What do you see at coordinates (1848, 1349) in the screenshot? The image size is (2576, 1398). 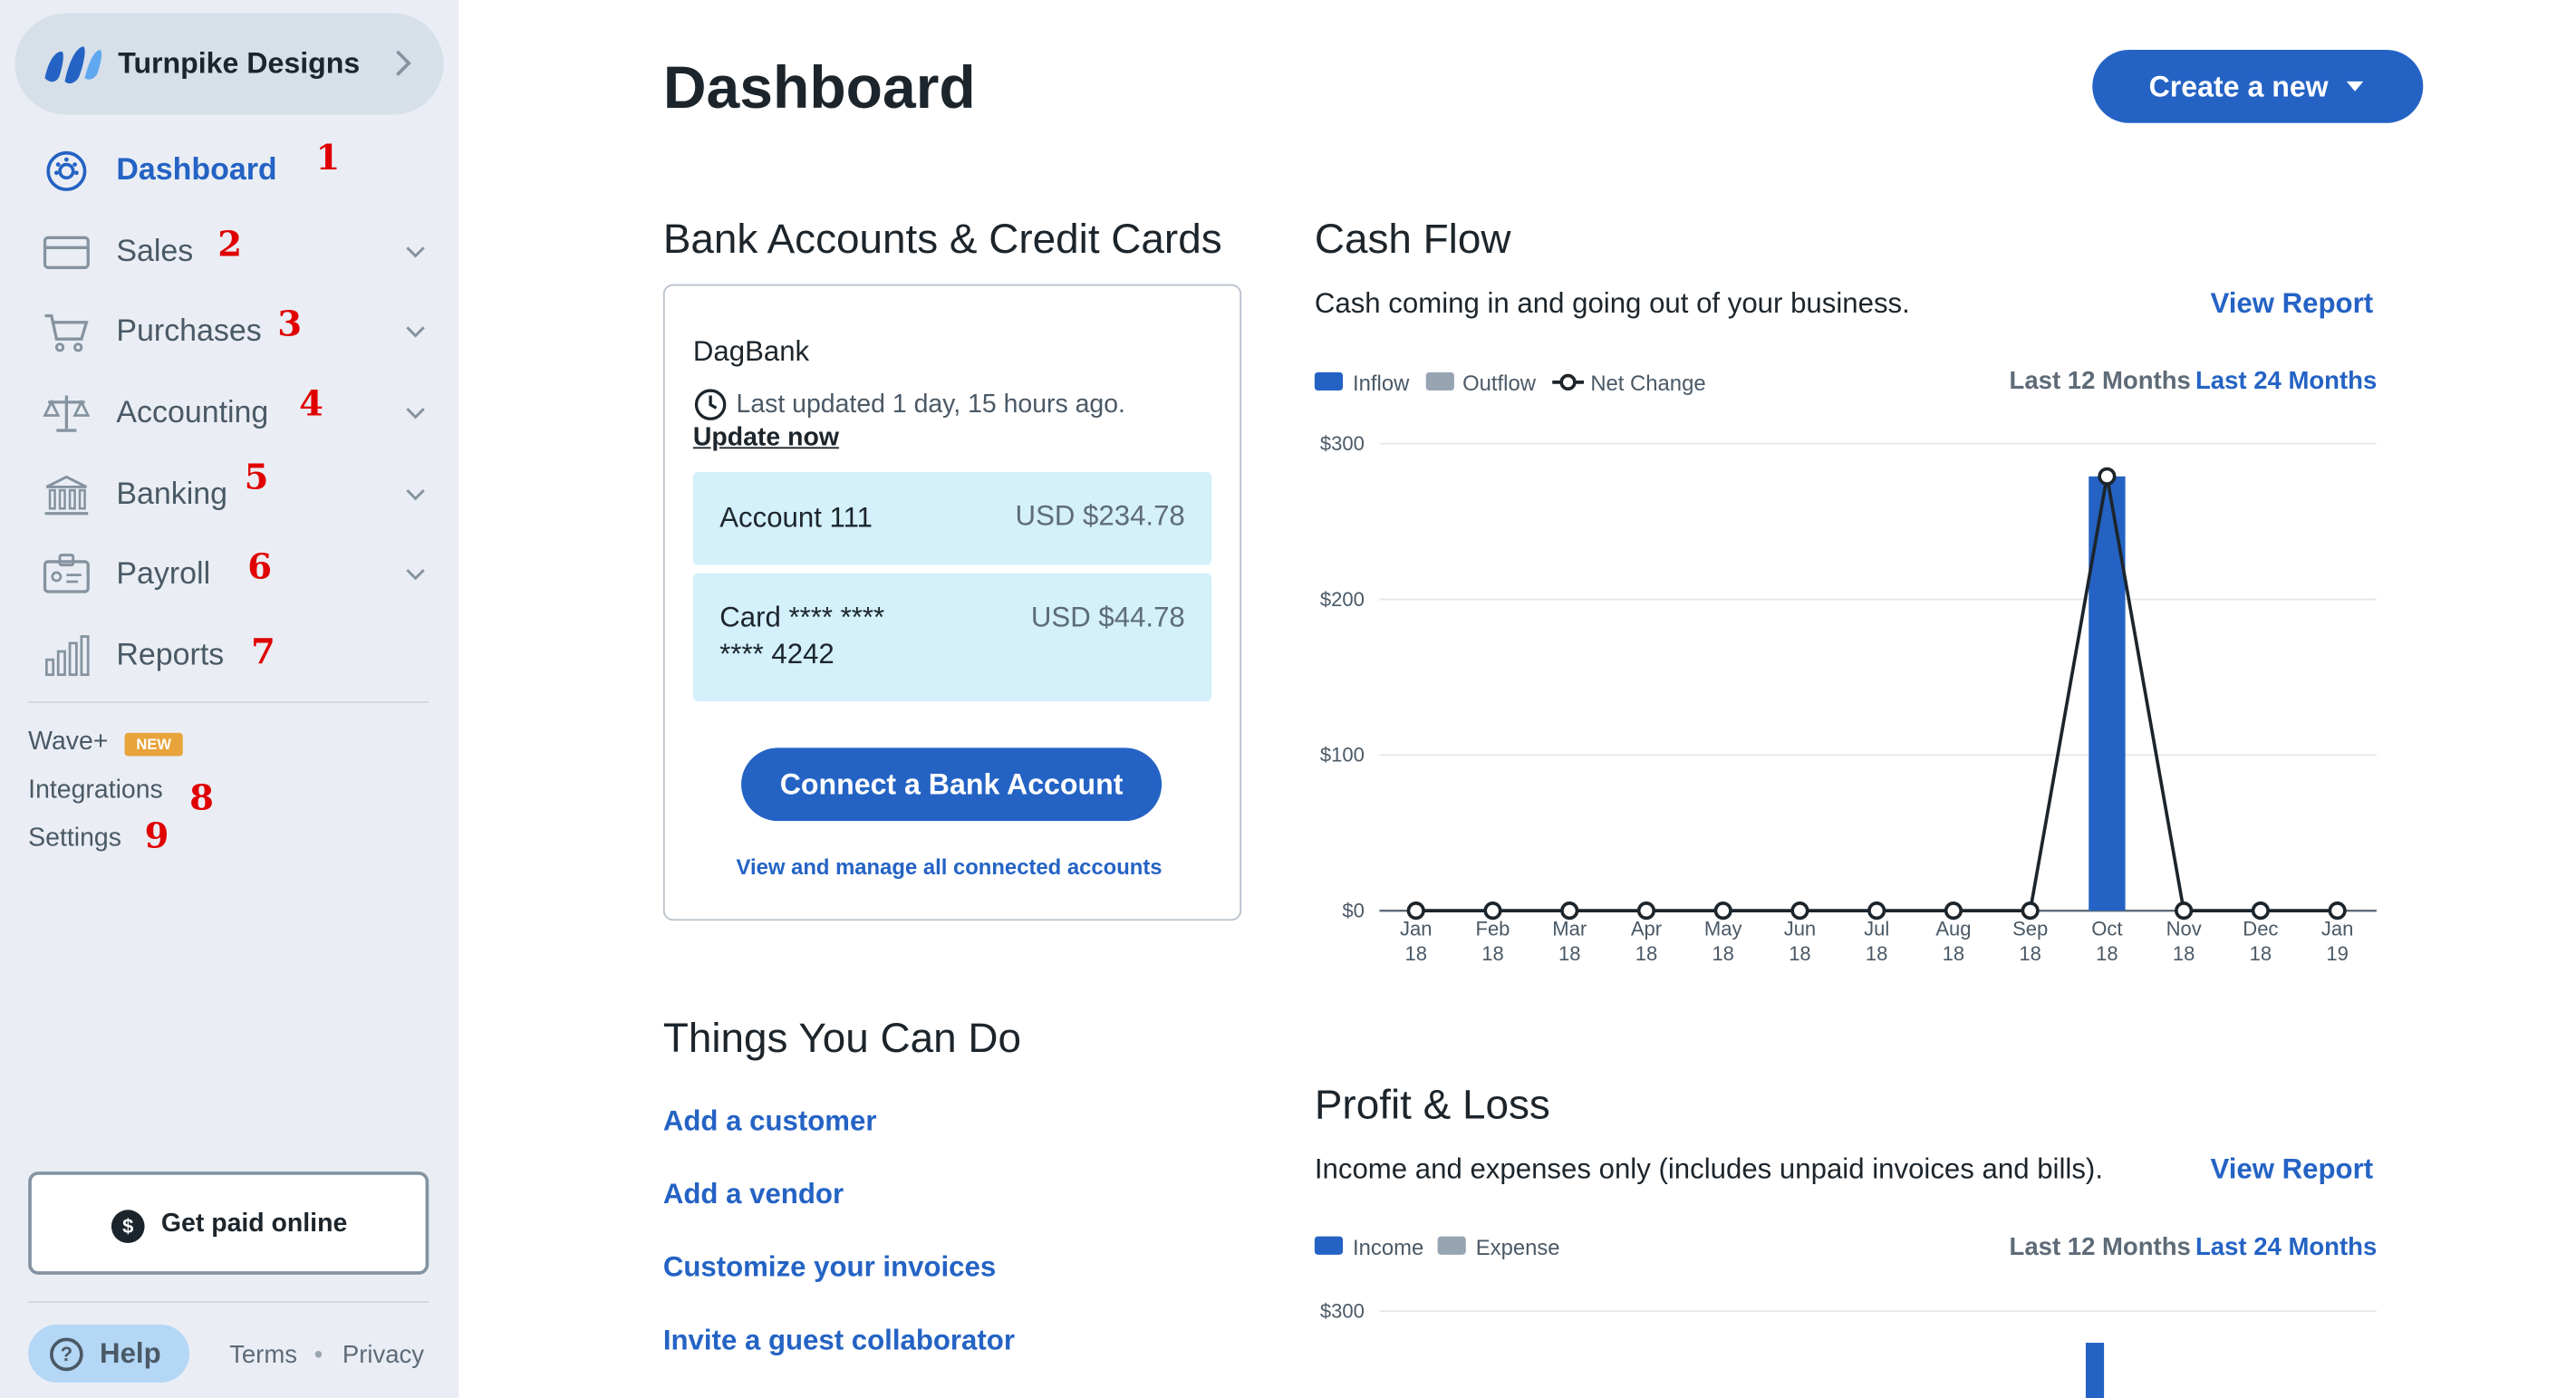 I see `pnl-chart: $300` at bounding box center [1848, 1349].